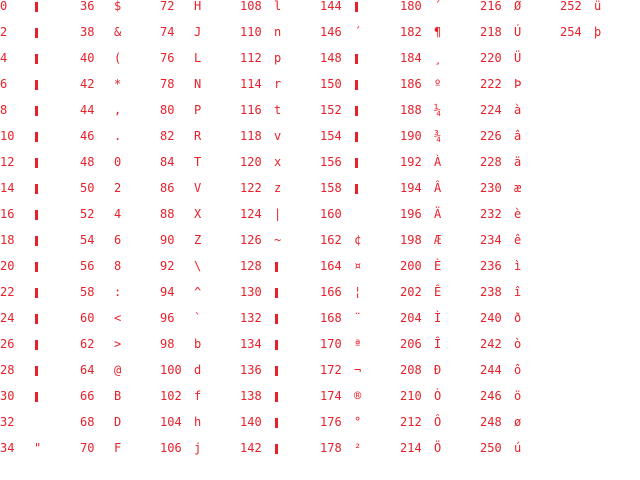  I want to click on code-entry: 16, so click(40, 221).